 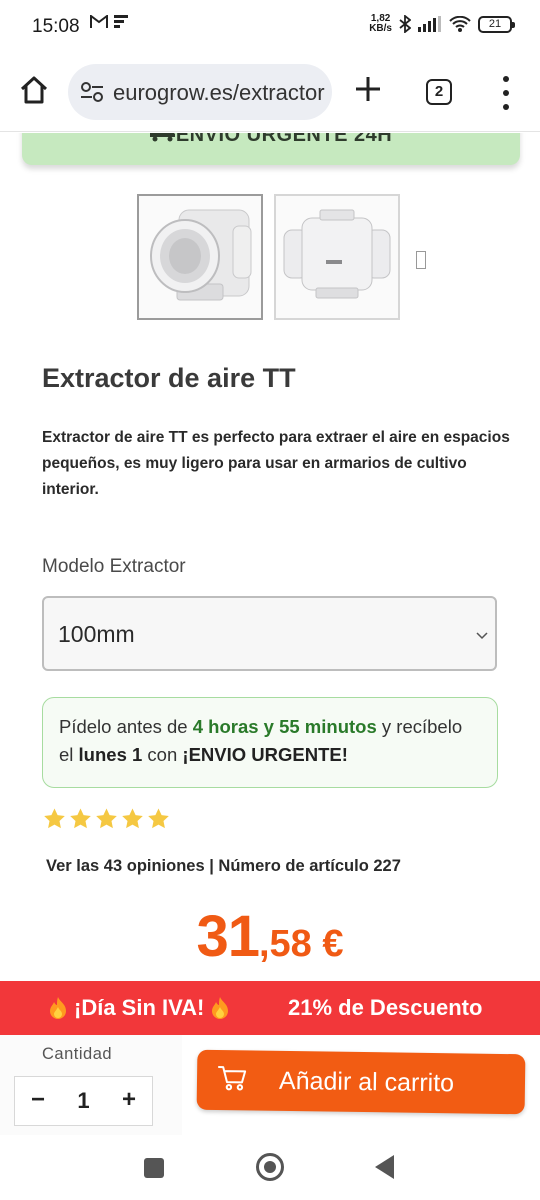 I want to click on urgent-shipping-label: ENVIO URGENTE 24H, so click(x=284, y=139).